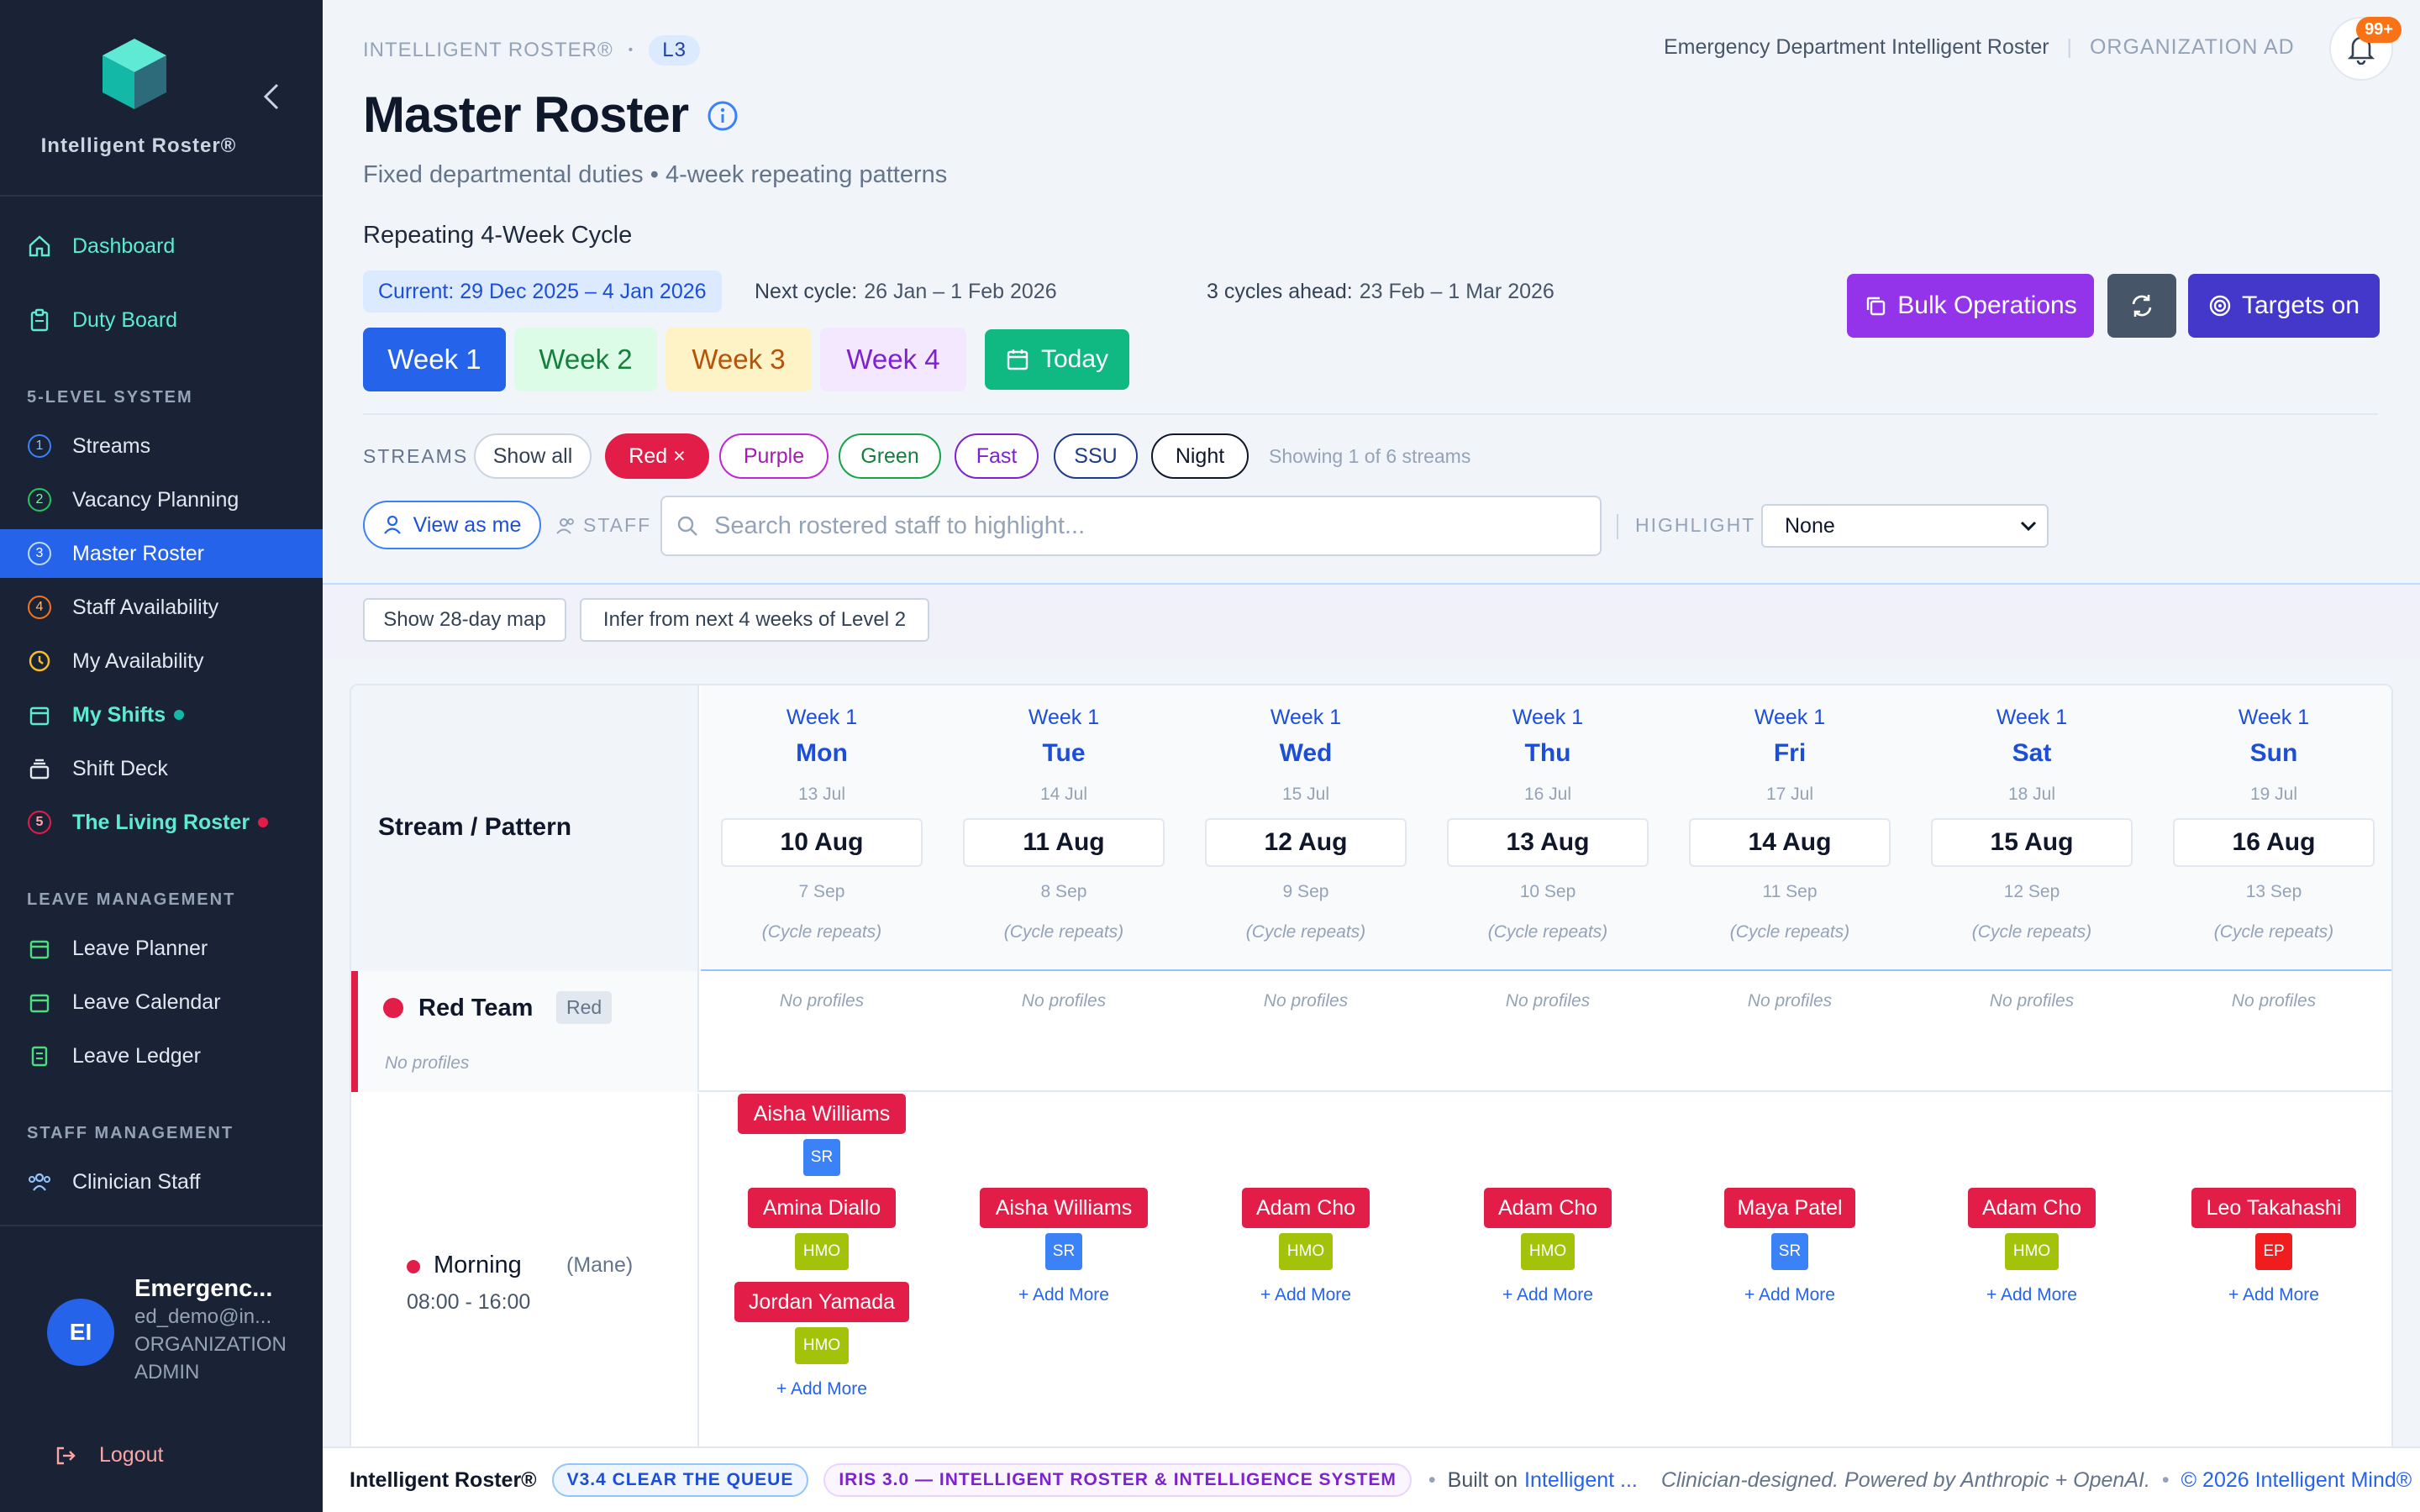  Describe the element at coordinates (131, 899) in the screenshot. I see `section-leave: LEAVE MANAGEMENT` at that location.